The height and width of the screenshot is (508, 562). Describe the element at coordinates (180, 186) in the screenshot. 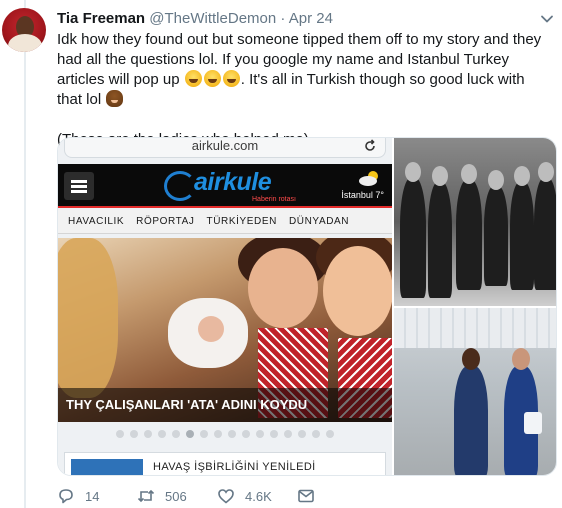

I see `logo-swirl-icon` at that location.